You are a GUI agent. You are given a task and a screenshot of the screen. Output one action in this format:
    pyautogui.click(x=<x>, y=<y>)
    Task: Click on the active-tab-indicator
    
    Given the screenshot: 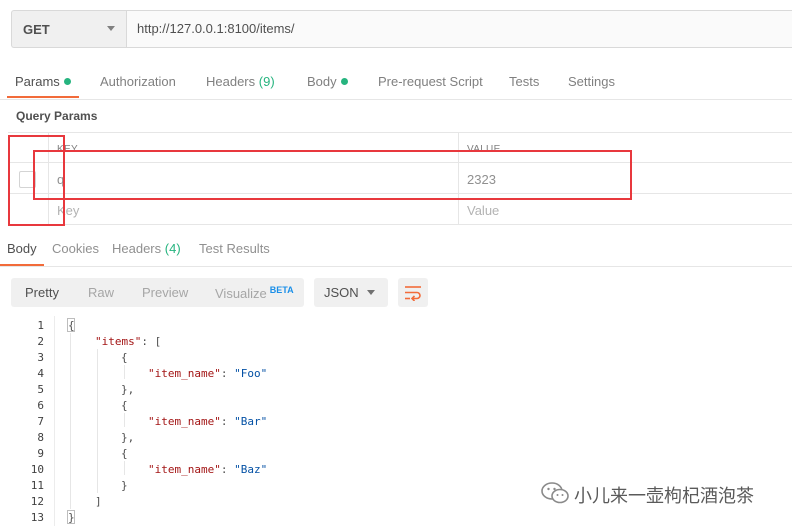 What is the action you would take?
    pyautogui.click(x=43, y=97)
    